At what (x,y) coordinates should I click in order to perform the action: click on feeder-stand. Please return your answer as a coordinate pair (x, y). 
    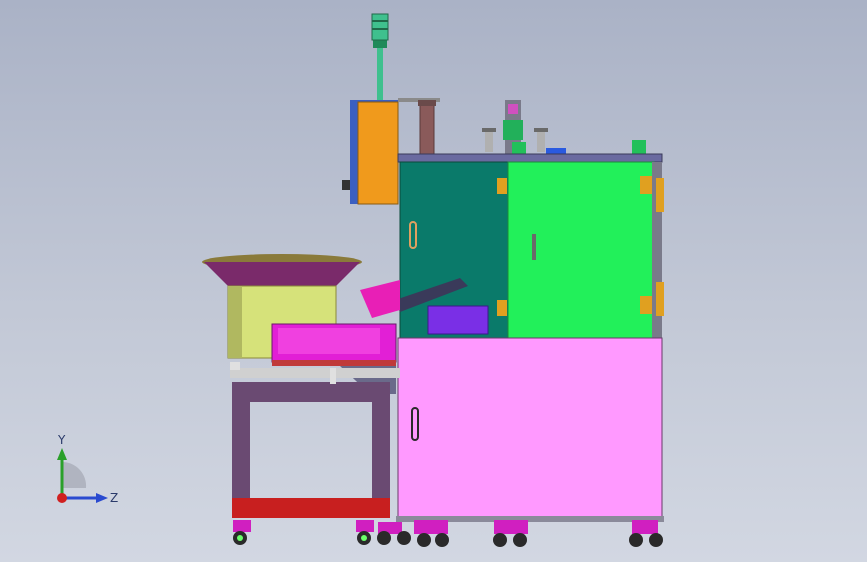
    Looking at the image, I should click on (315, 440).